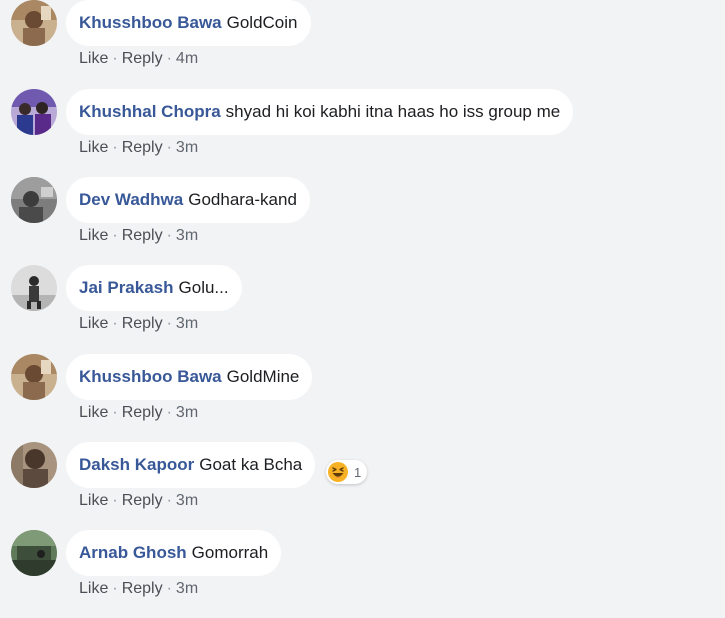 The width and height of the screenshot is (725, 618). I want to click on author-name: Dev Wadhwa, so click(131, 200).